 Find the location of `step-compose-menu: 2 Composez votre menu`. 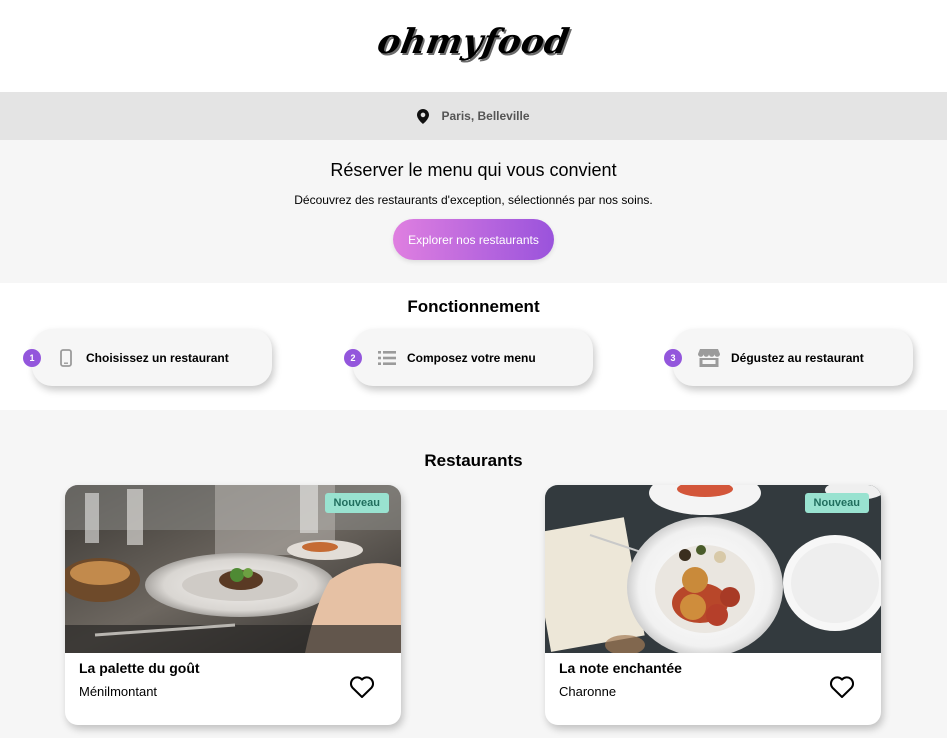

step-compose-menu: 2 Composez votre menu is located at coordinates (468, 357).